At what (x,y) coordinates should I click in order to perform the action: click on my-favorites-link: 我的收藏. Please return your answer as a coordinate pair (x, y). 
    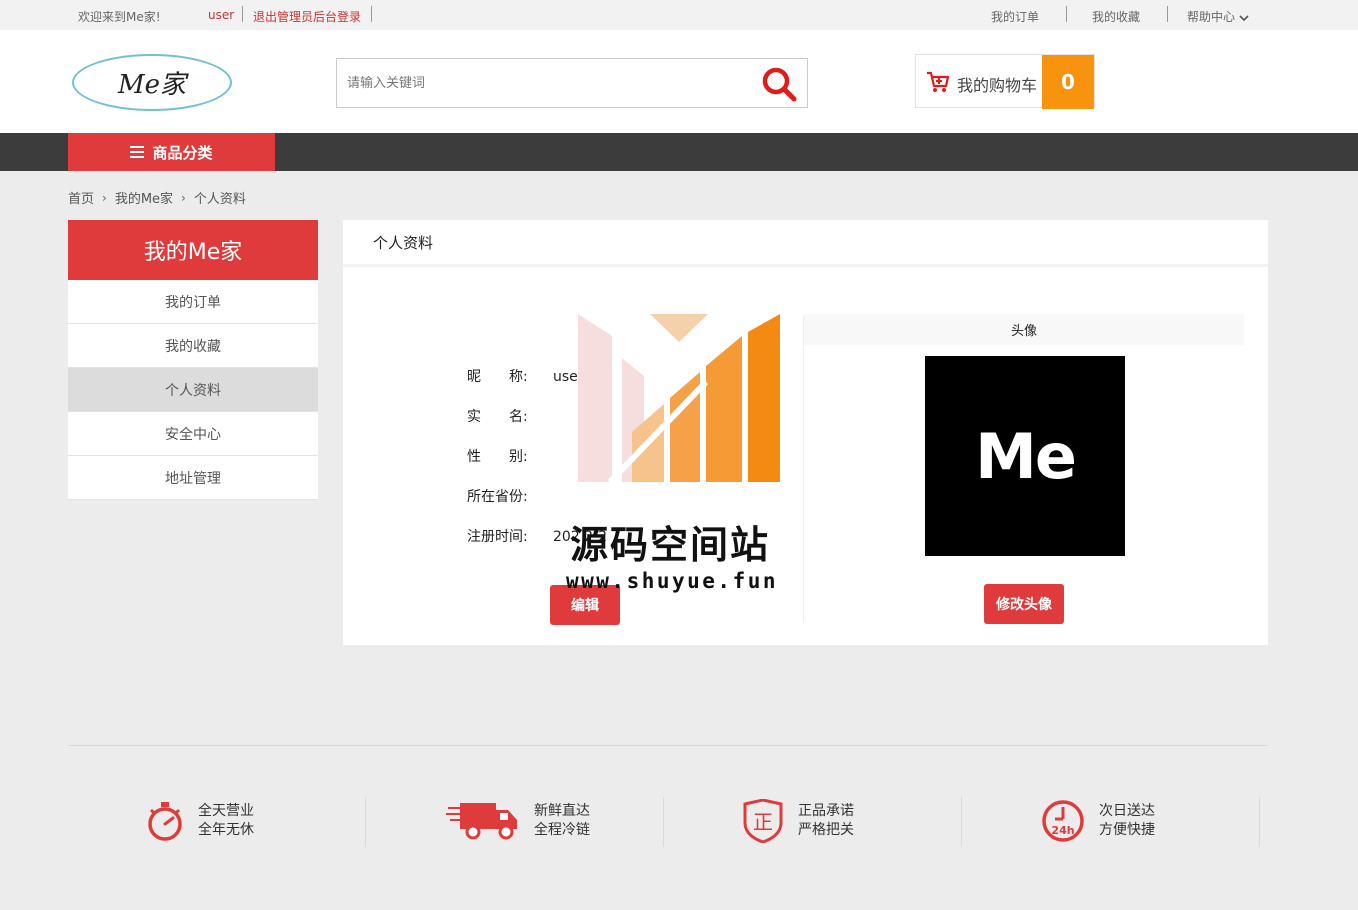
    Looking at the image, I should click on (1116, 16).